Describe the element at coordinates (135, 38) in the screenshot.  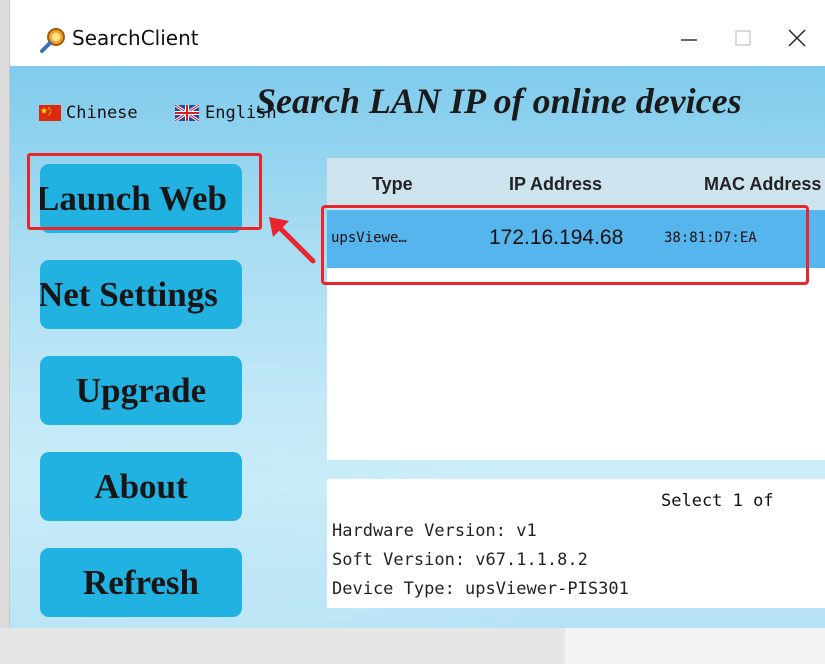
I see `window-title: SearchClient` at that location.